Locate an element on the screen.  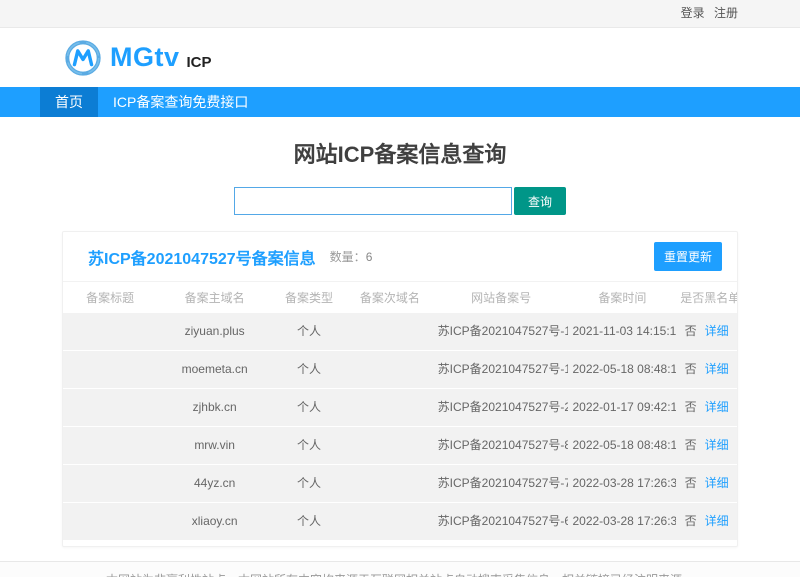
table-header-row: 备案标题 备案主域名 备案类型 备案次域名 网站备案号 备案时间 是否黑名单 is located at coordinates (400, 297).